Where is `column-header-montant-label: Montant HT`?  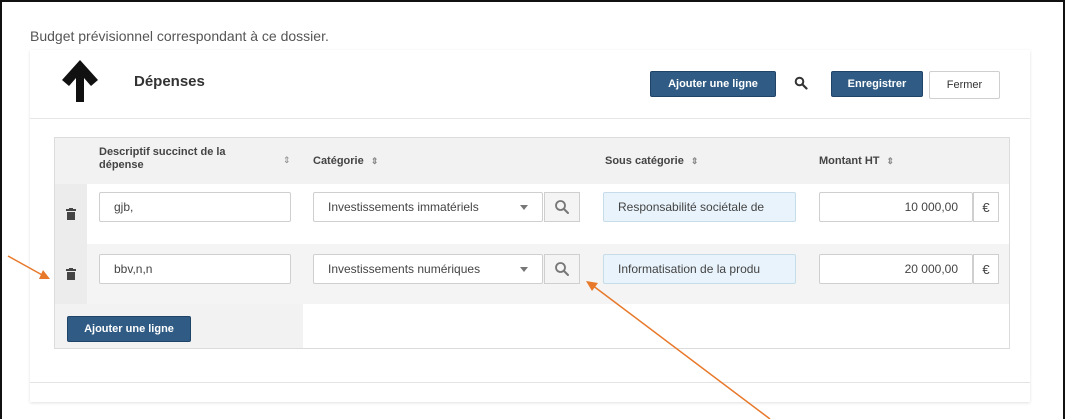
column-header-montant-label: Montant HT is located at coordinates (849, 161).